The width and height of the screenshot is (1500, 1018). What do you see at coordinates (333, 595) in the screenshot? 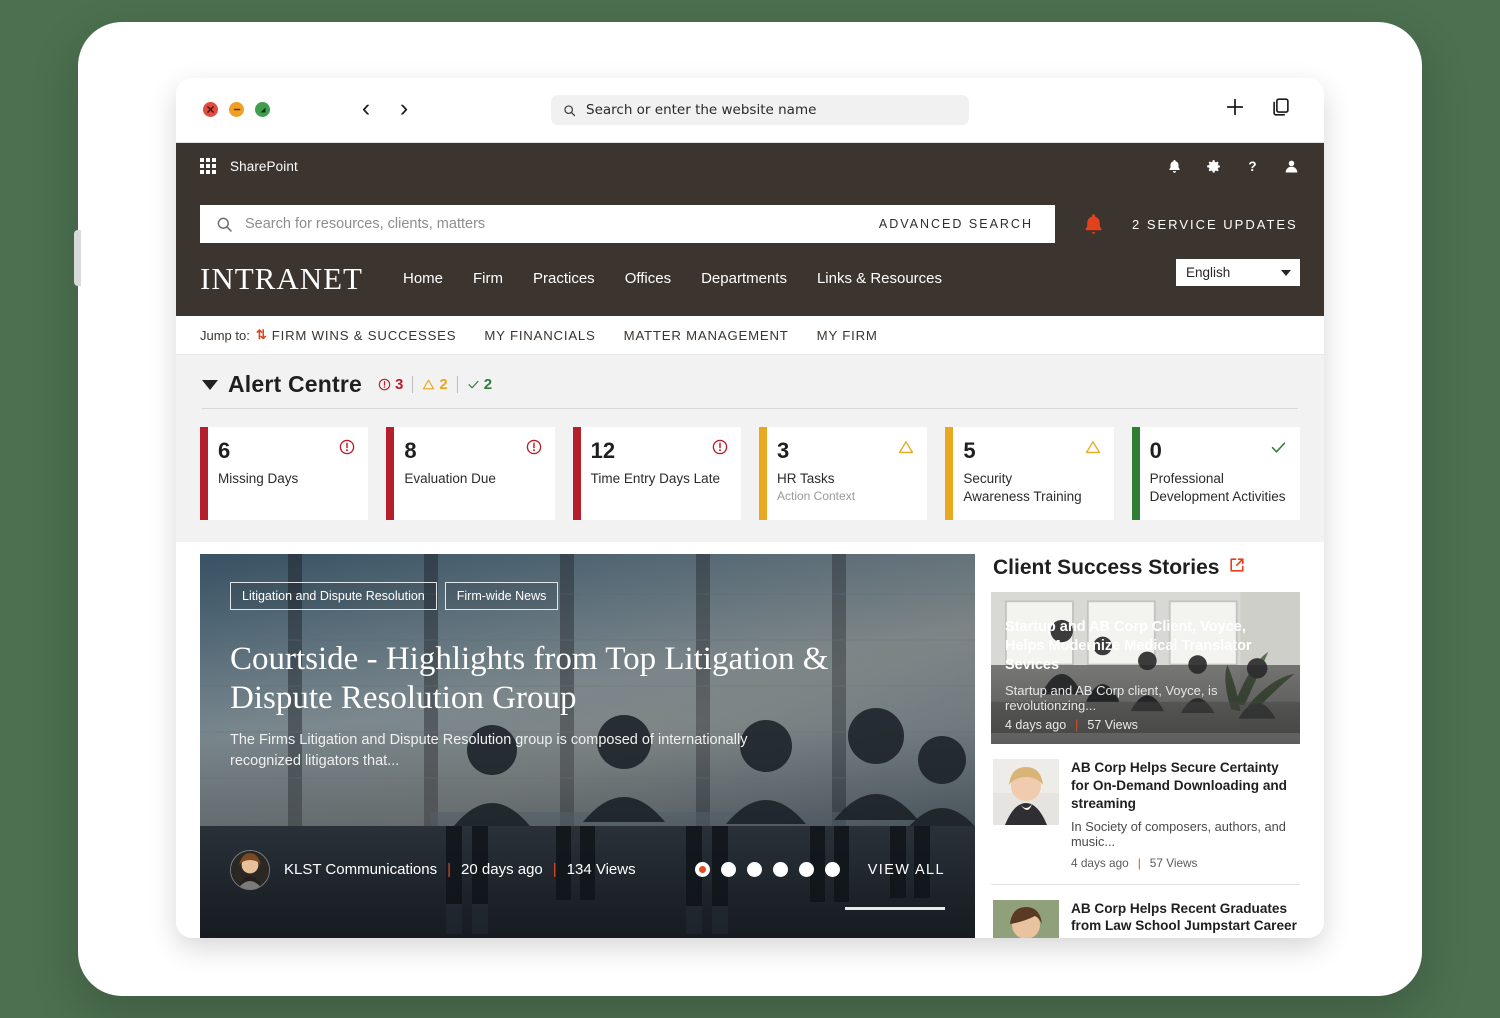
I see `hero-tag-litigation: Litigation and Dispute Resolution` at bounding box center [333, 595].